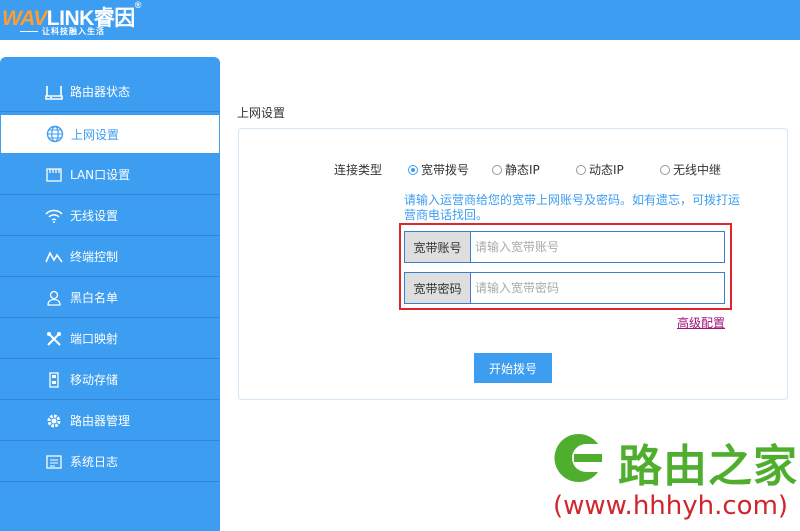  I want to click on start-dial-button: 开始拨号, so click(513, 368).